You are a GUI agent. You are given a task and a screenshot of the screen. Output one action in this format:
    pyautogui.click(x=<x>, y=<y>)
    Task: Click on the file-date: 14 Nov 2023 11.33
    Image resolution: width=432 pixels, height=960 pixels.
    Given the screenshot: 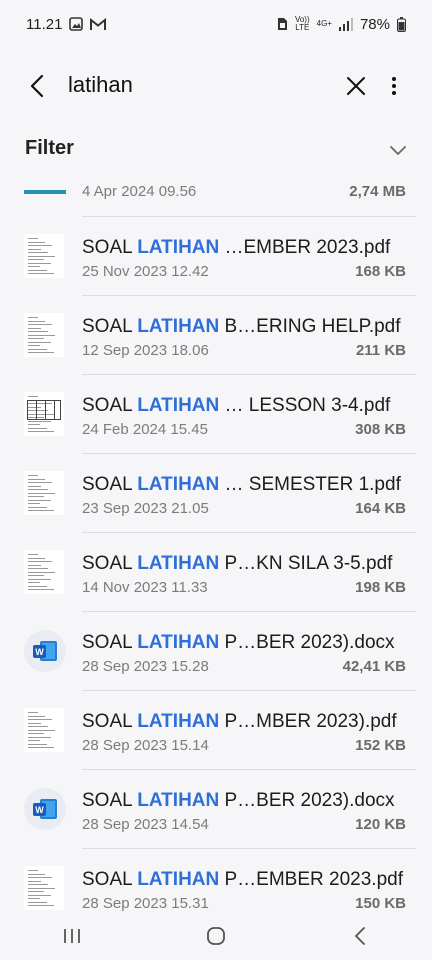 What is the action you would take?
    pyautogui.click(x=145, y=587)
    